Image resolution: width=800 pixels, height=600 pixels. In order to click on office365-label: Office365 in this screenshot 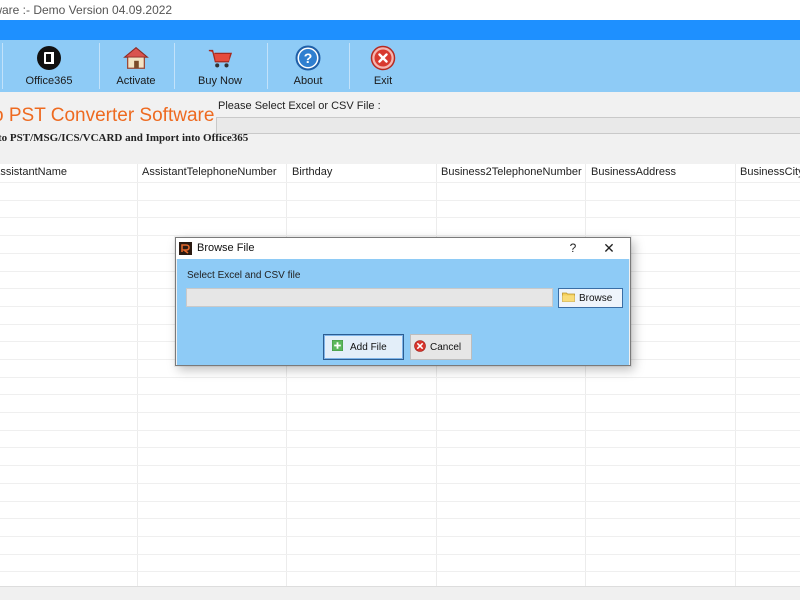, I will do `click(49, 81)`.